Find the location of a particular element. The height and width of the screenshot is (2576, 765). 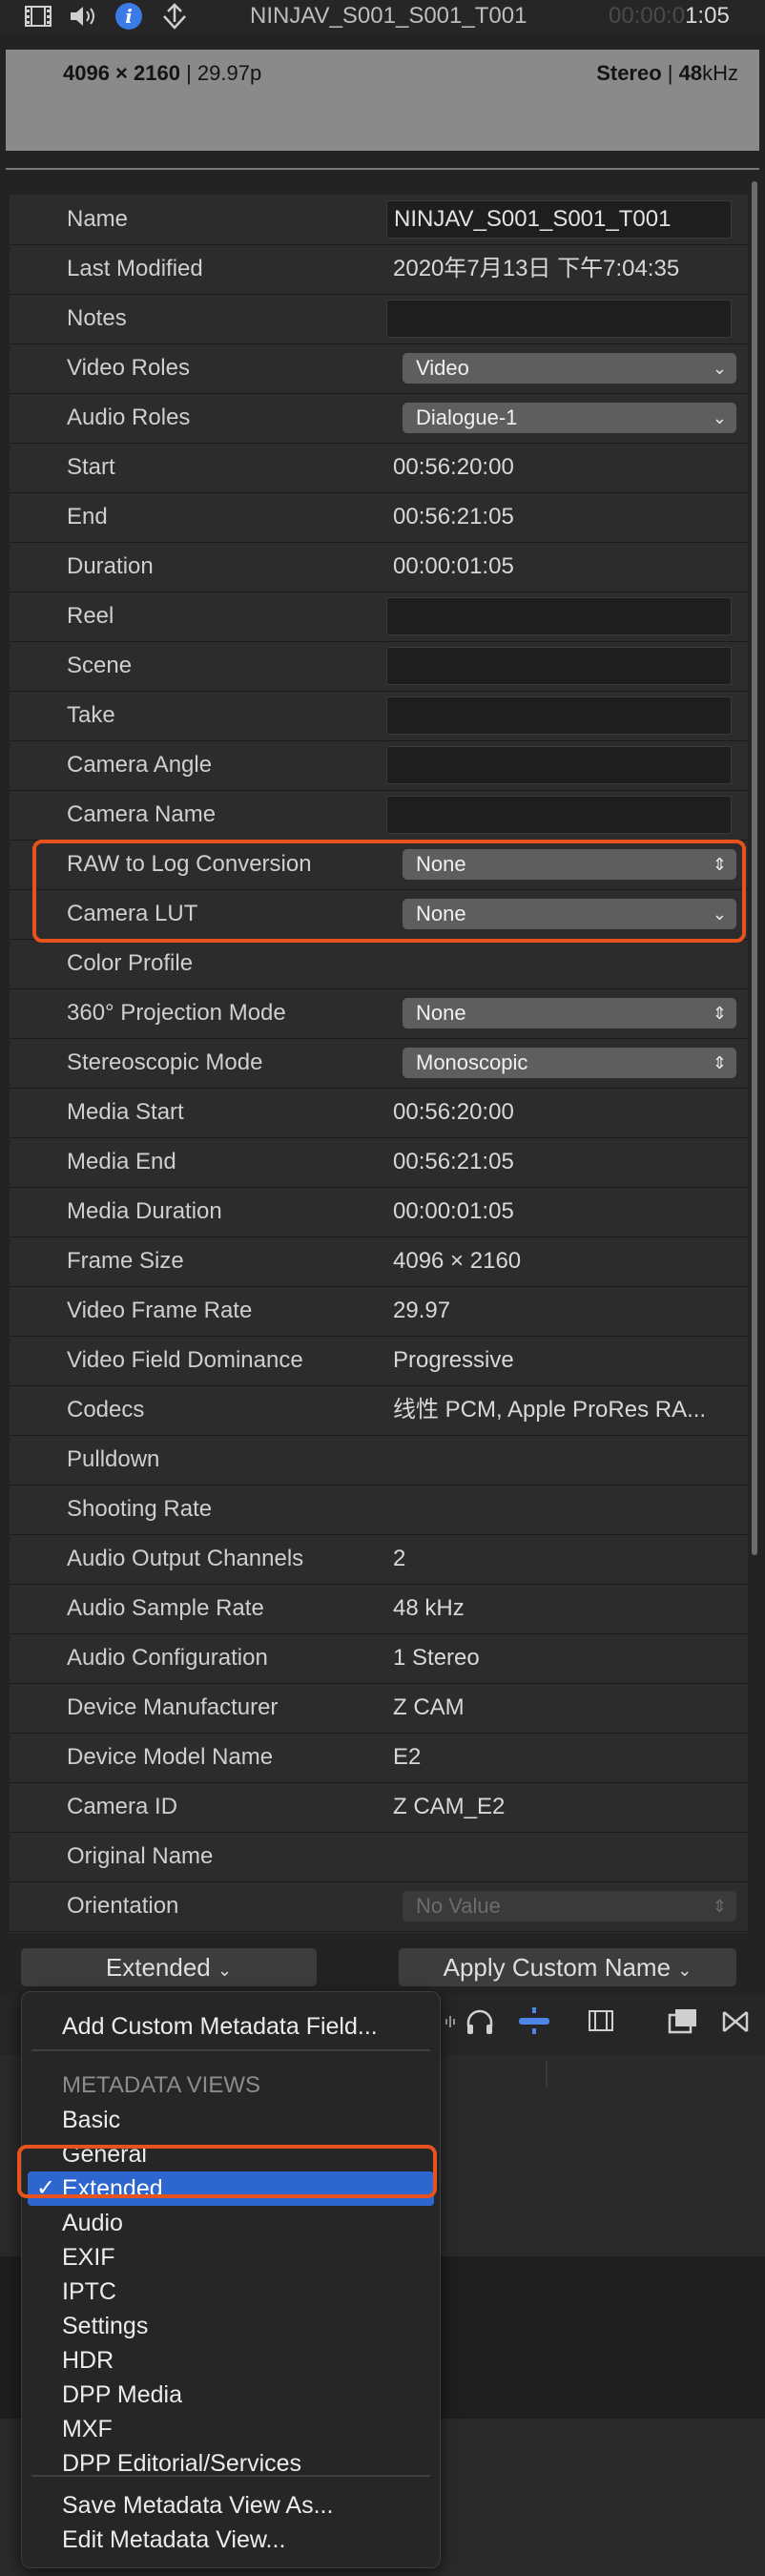

video-roles-select: Video ⌄ is located at coordinates (570, 368).